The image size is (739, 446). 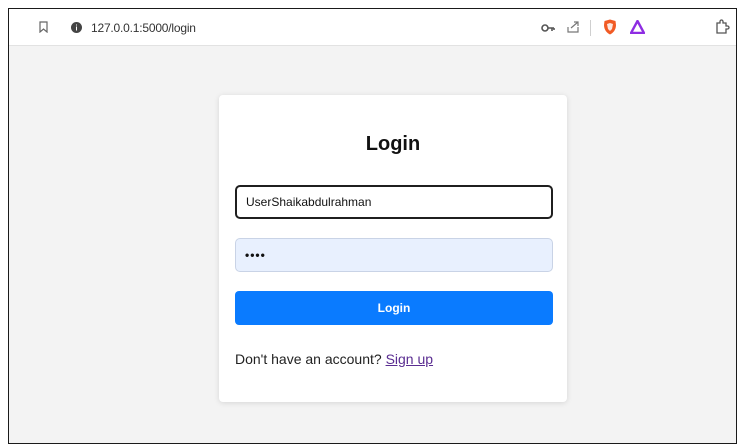 What do you see at coordinates (637, 27) in the screenshot?
I see `brave-rewards-icon` at bounding box center [637, 27].